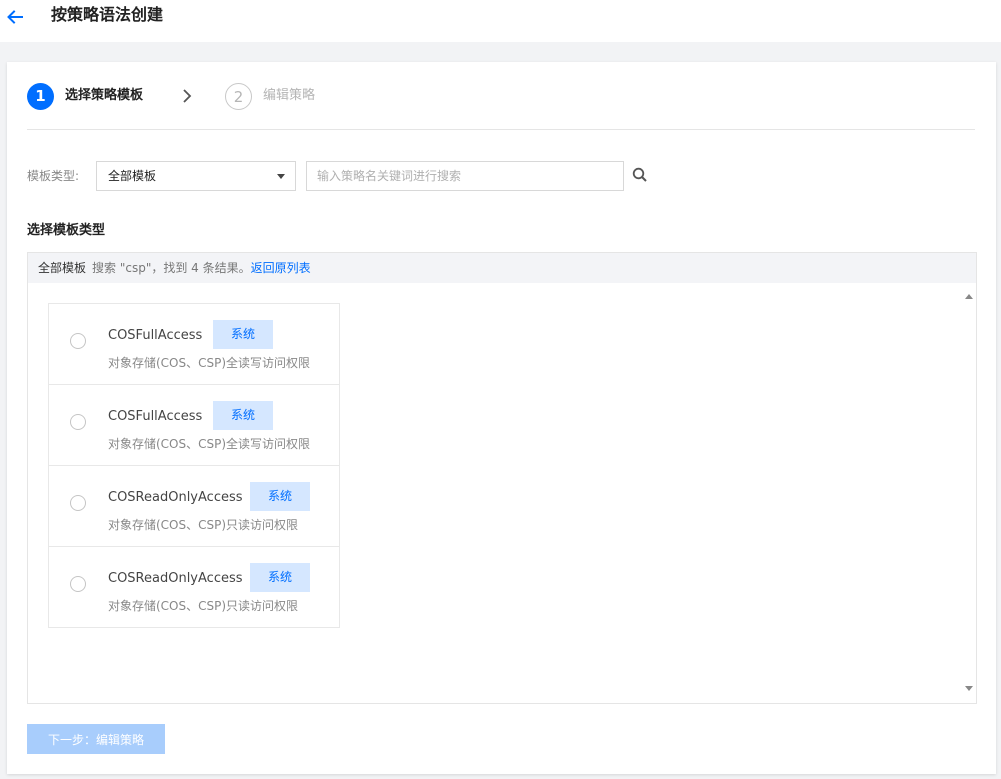 Image resolution: width=1001 pixels, height=779 pixels. Describe the element at coordinates (465, 176) in the screenshot. I see `policy-search-input` at that location.